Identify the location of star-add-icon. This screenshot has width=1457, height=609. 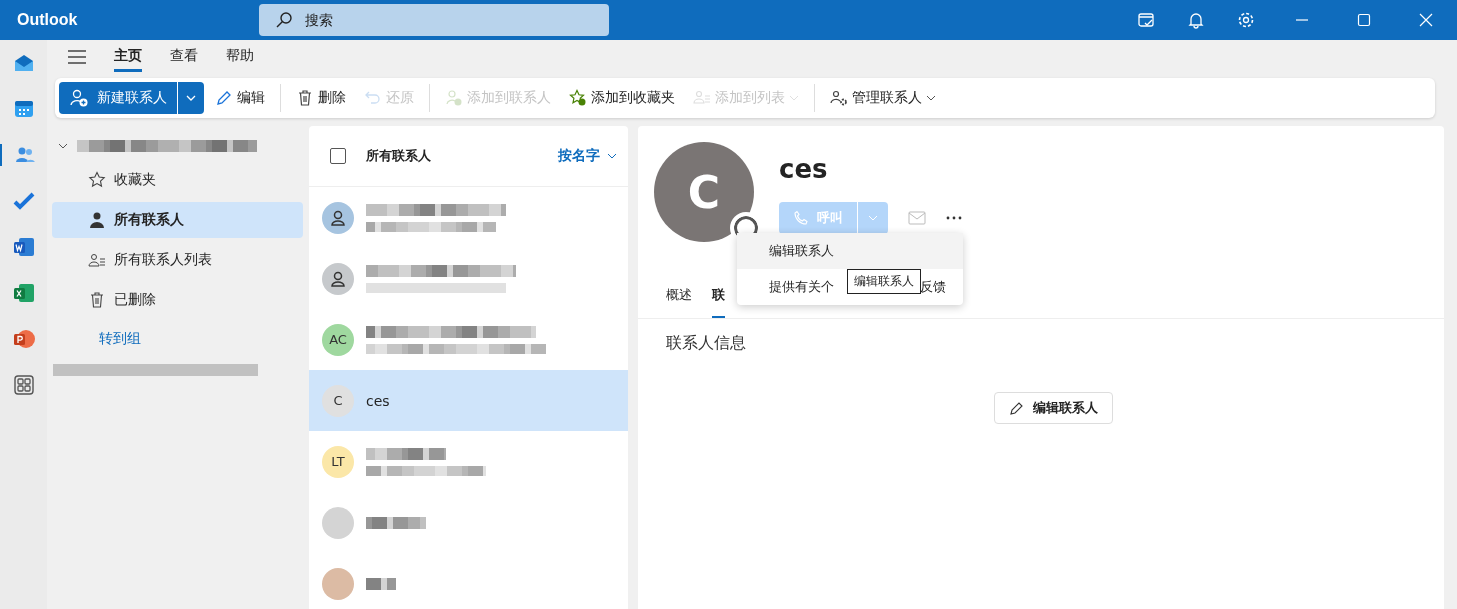
(578, 98).